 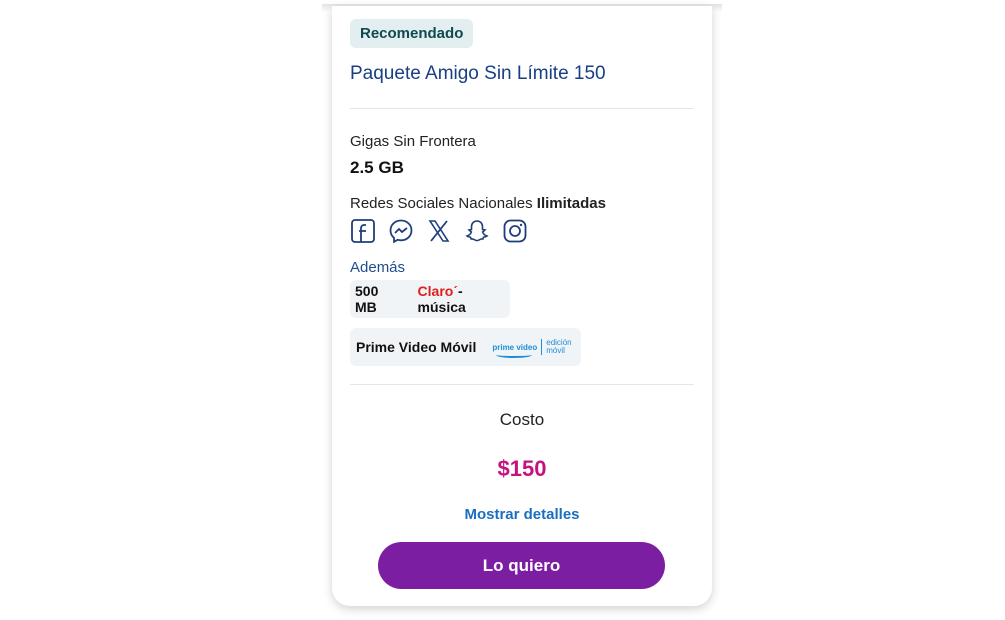 I want to click on prime-video-logo: prime video edición móvil, so click(x=532, y=348).